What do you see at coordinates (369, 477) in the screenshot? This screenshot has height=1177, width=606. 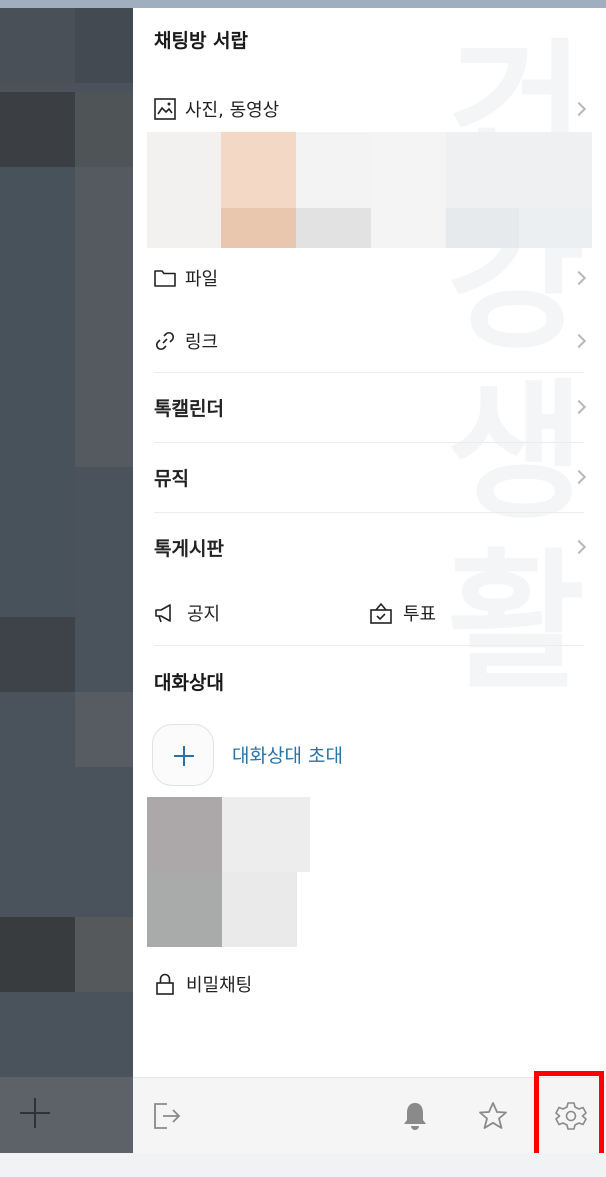 I see `menu-music: 뮤직` at bounding box center [369, 477].